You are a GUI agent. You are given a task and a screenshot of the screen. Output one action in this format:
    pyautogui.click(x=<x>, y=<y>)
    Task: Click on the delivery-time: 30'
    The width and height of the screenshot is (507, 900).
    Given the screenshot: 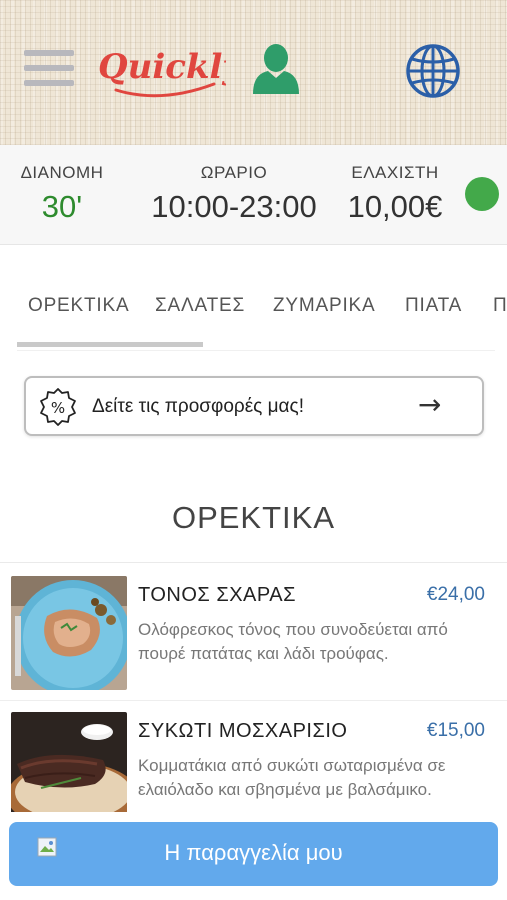 What is the action you would take?
    pyautogui.click(x=62, y=206)
    